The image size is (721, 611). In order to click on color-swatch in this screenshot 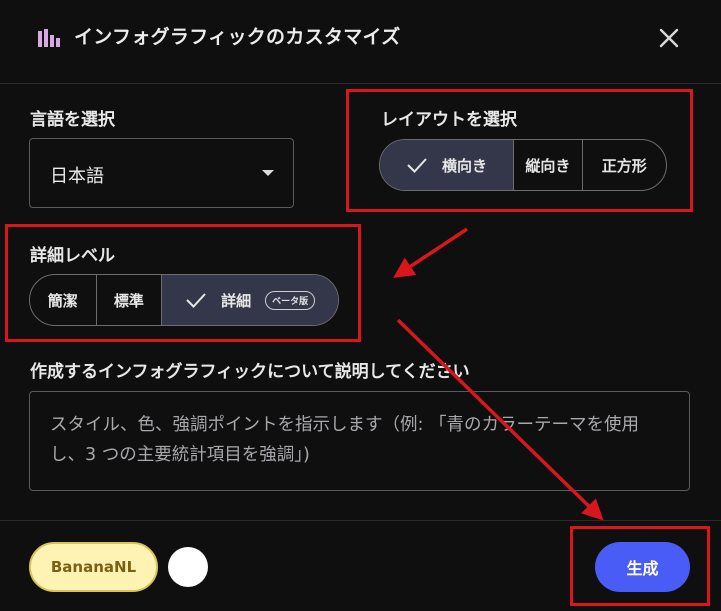, I will do `click(188, 567)`.